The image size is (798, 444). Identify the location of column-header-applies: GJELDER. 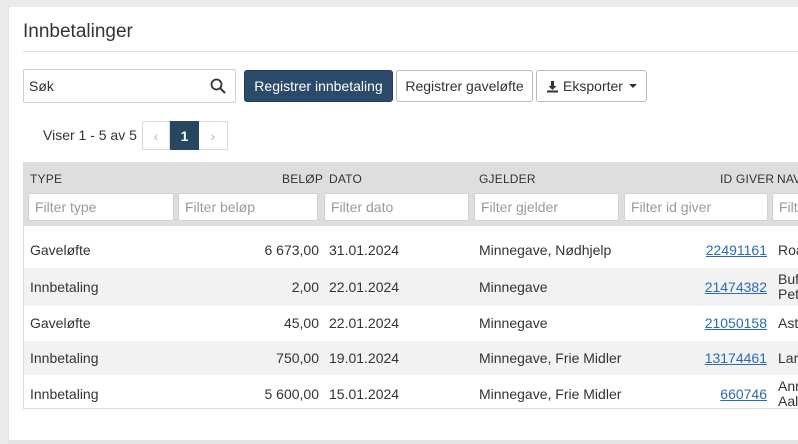
(507, 179).